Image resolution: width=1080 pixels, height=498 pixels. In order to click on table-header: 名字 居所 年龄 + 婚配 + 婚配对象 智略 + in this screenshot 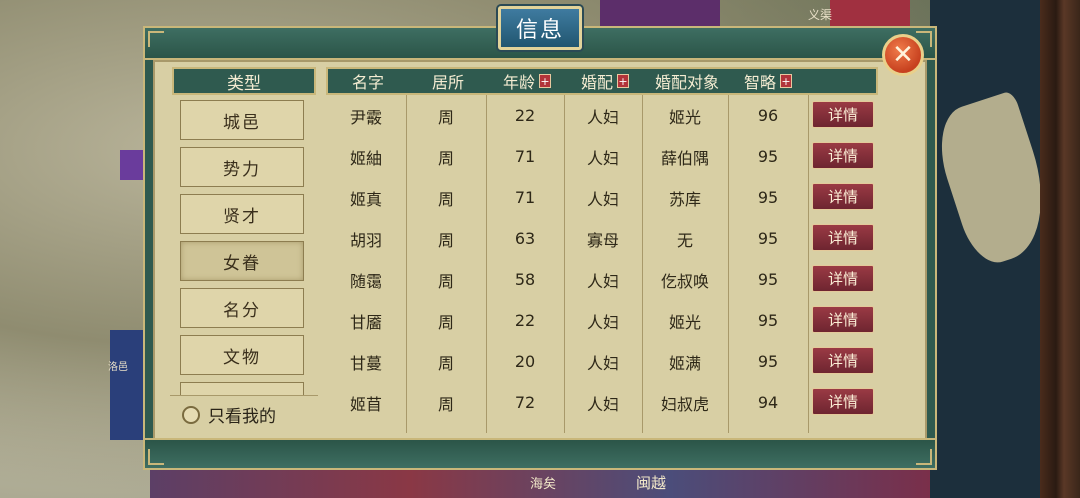, I will do `click(602, 81)`.